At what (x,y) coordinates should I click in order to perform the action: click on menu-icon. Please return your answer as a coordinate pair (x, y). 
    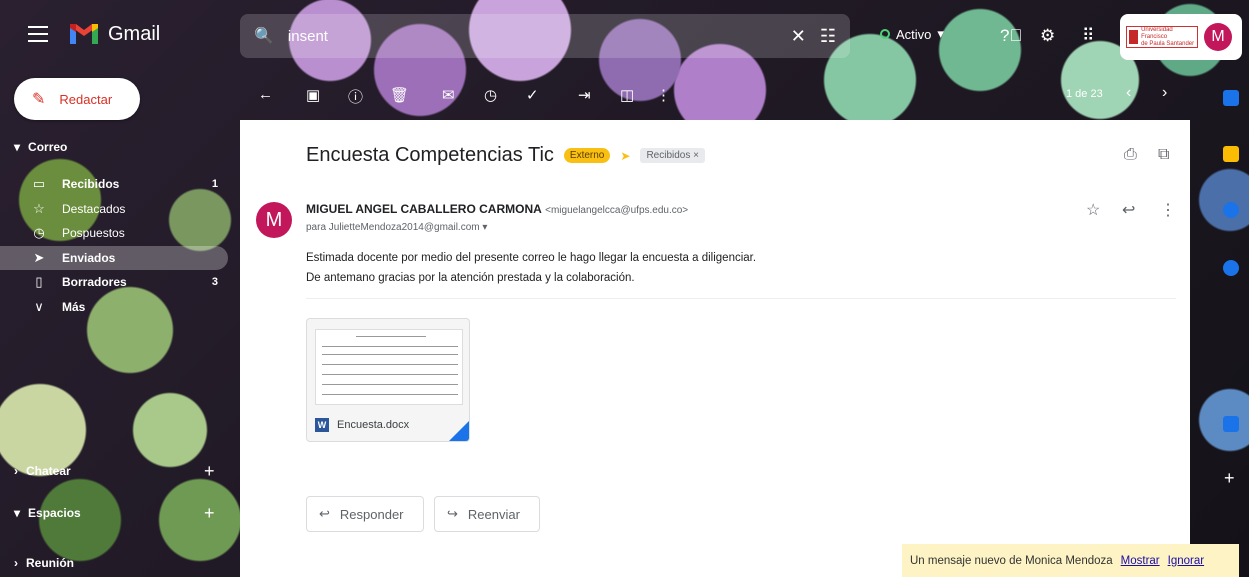
    Looking at the image, I should click on (38, 34).